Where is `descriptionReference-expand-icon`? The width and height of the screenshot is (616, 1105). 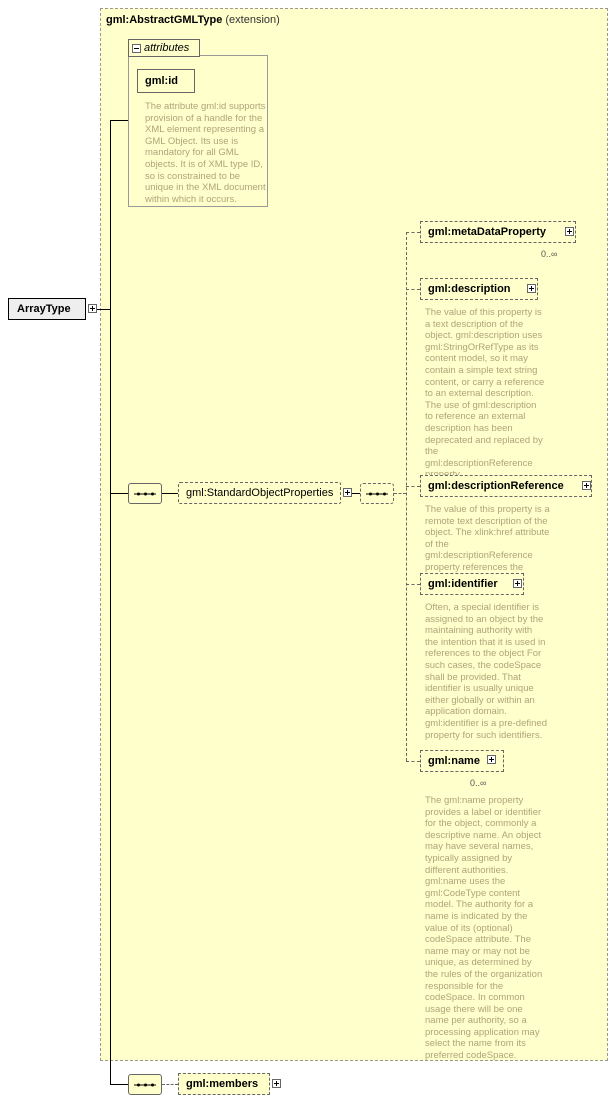
descriptionReference-expand-icon is located at coordinates (586, 485).